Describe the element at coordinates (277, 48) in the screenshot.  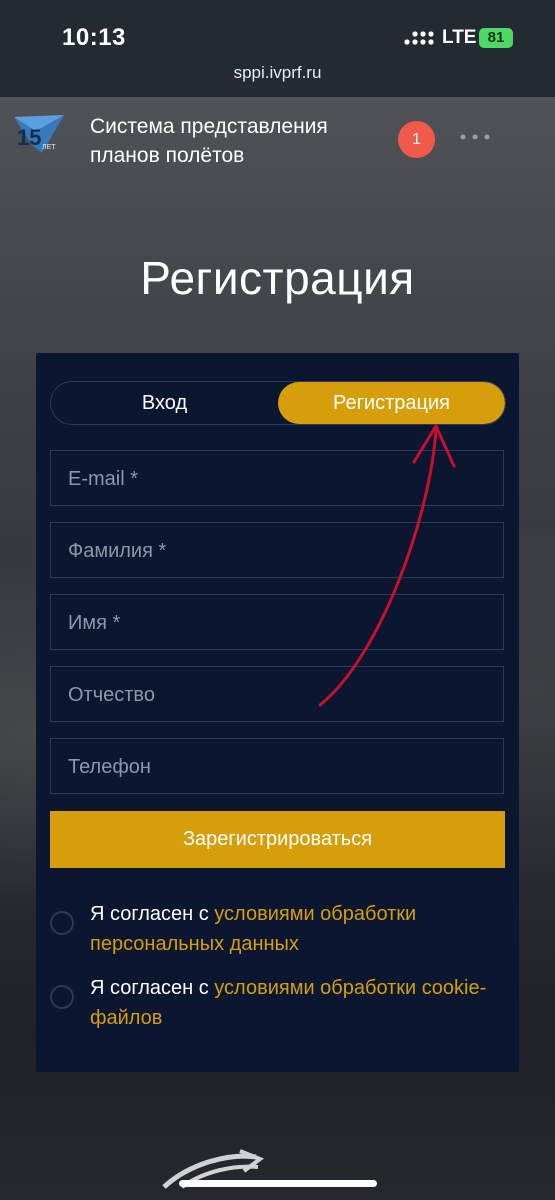
I see `status-bar: 10:13 LTE 81 sppi.ivprf.ru` at that location.